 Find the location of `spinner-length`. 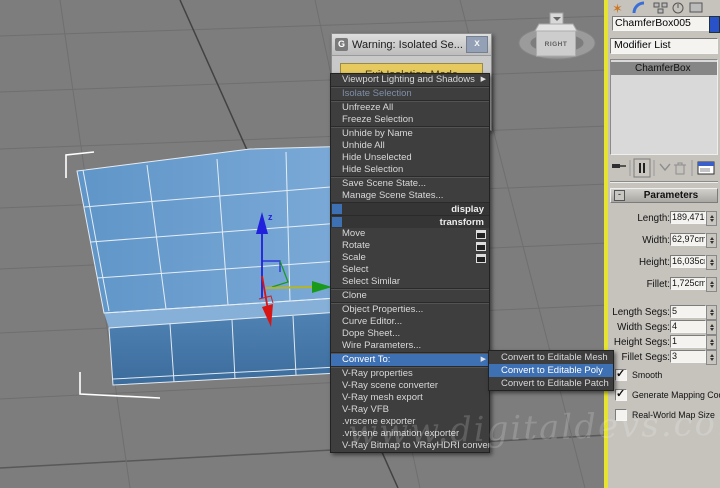

spinner-length is located at coordinates (711, 218).